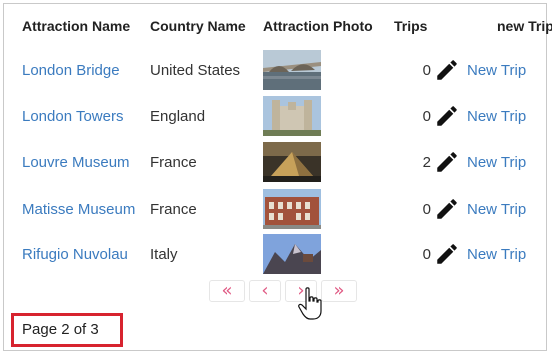 The image size is (552, 355). Describe the element at coordinates (292, 209) in the screenshot. I see `museum-photo-icon` at that location.